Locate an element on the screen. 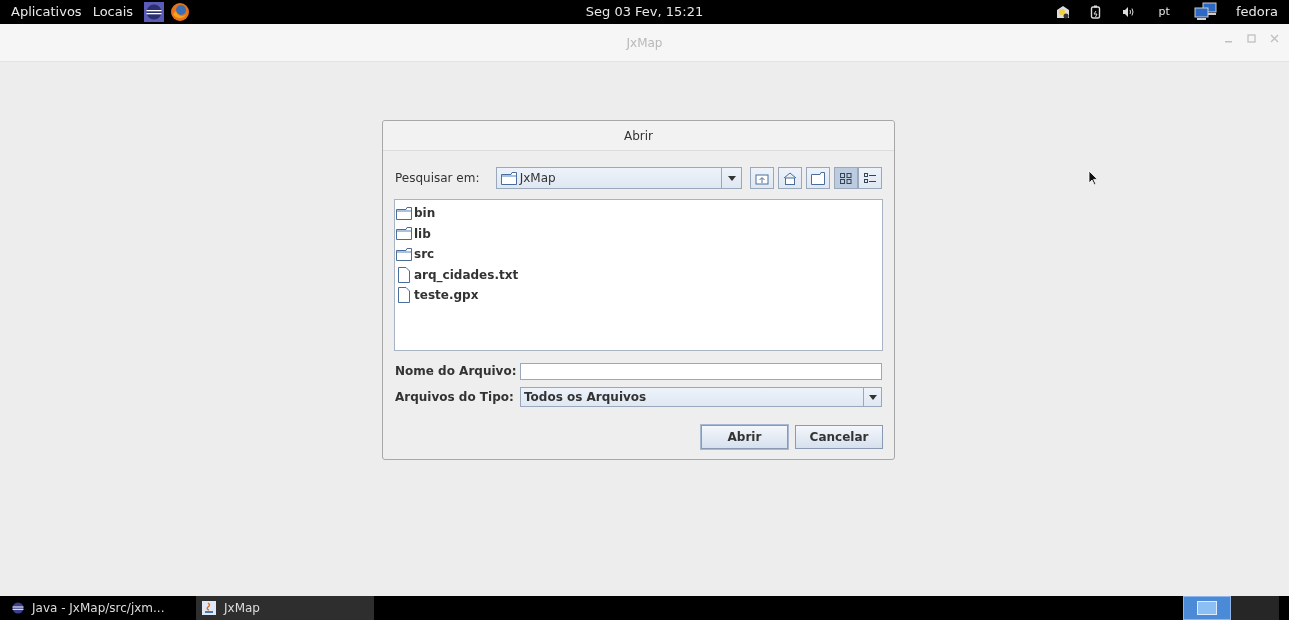 Image resolution: width=1289 pixels, height=620 pixels. dialog-title: Abrir is located at coordinates (638, 136).